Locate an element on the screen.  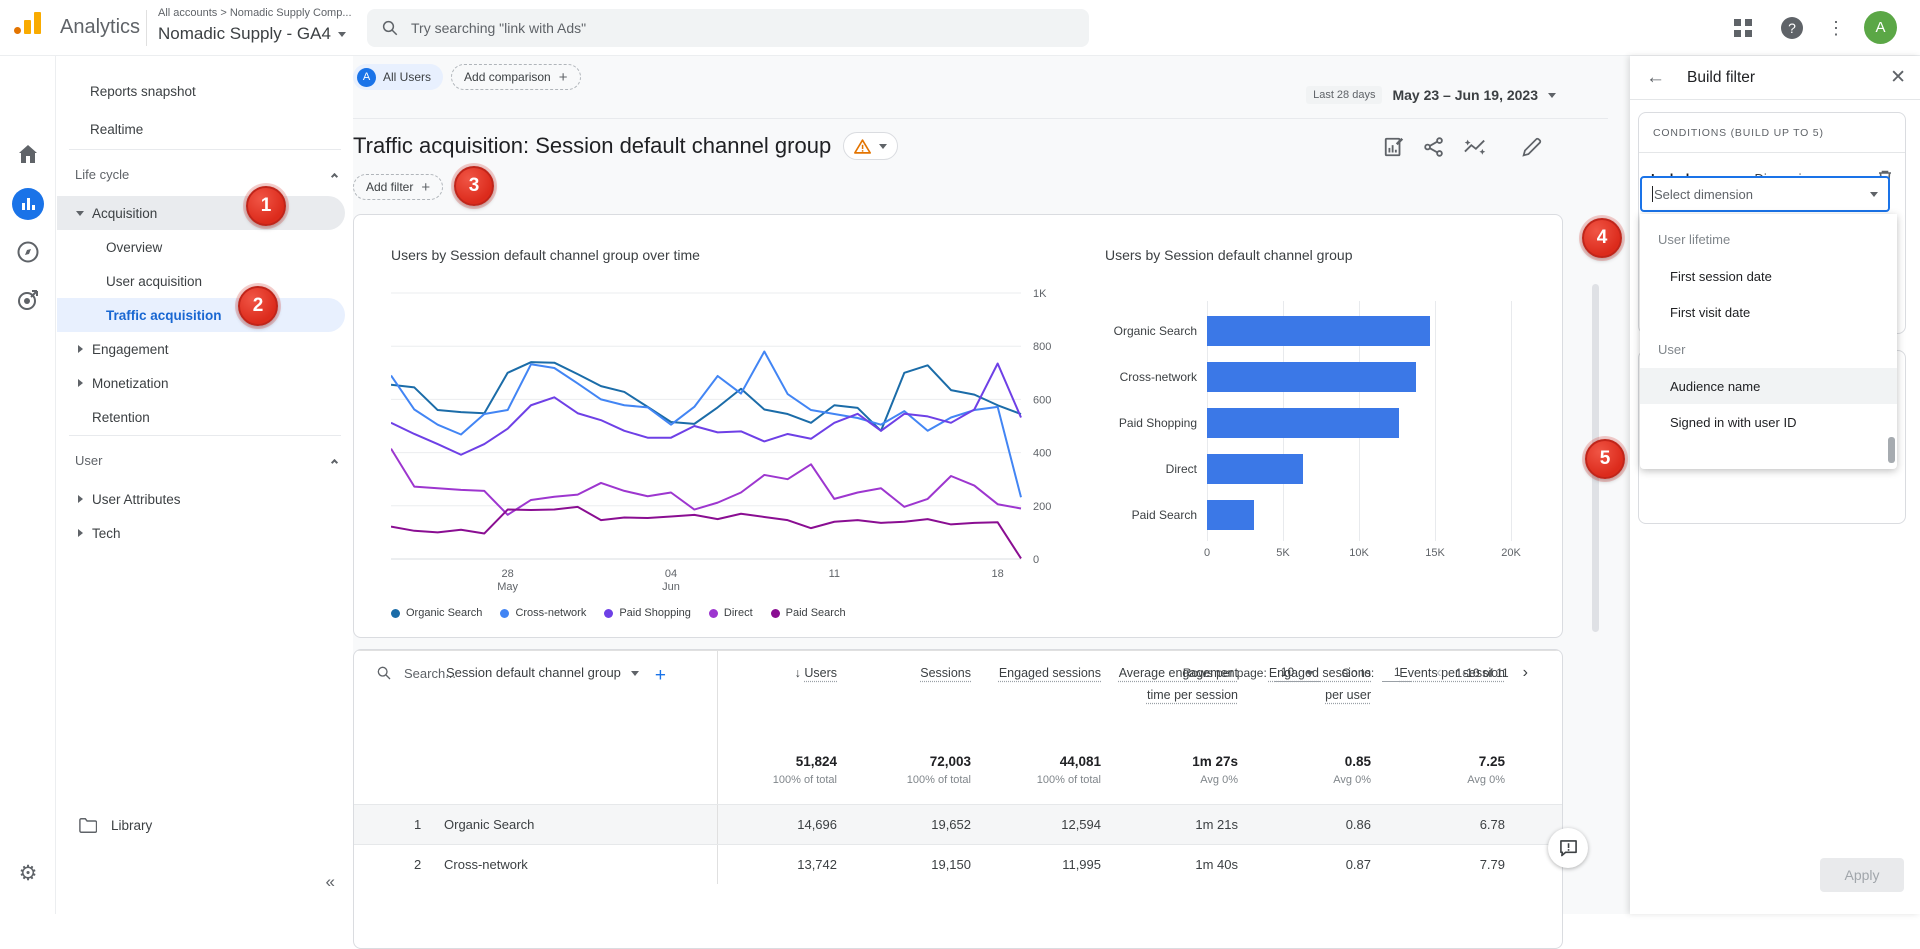
sidebar-item-traffic-acquisition: Traffic acquisition is located at coordinates (201, 315).